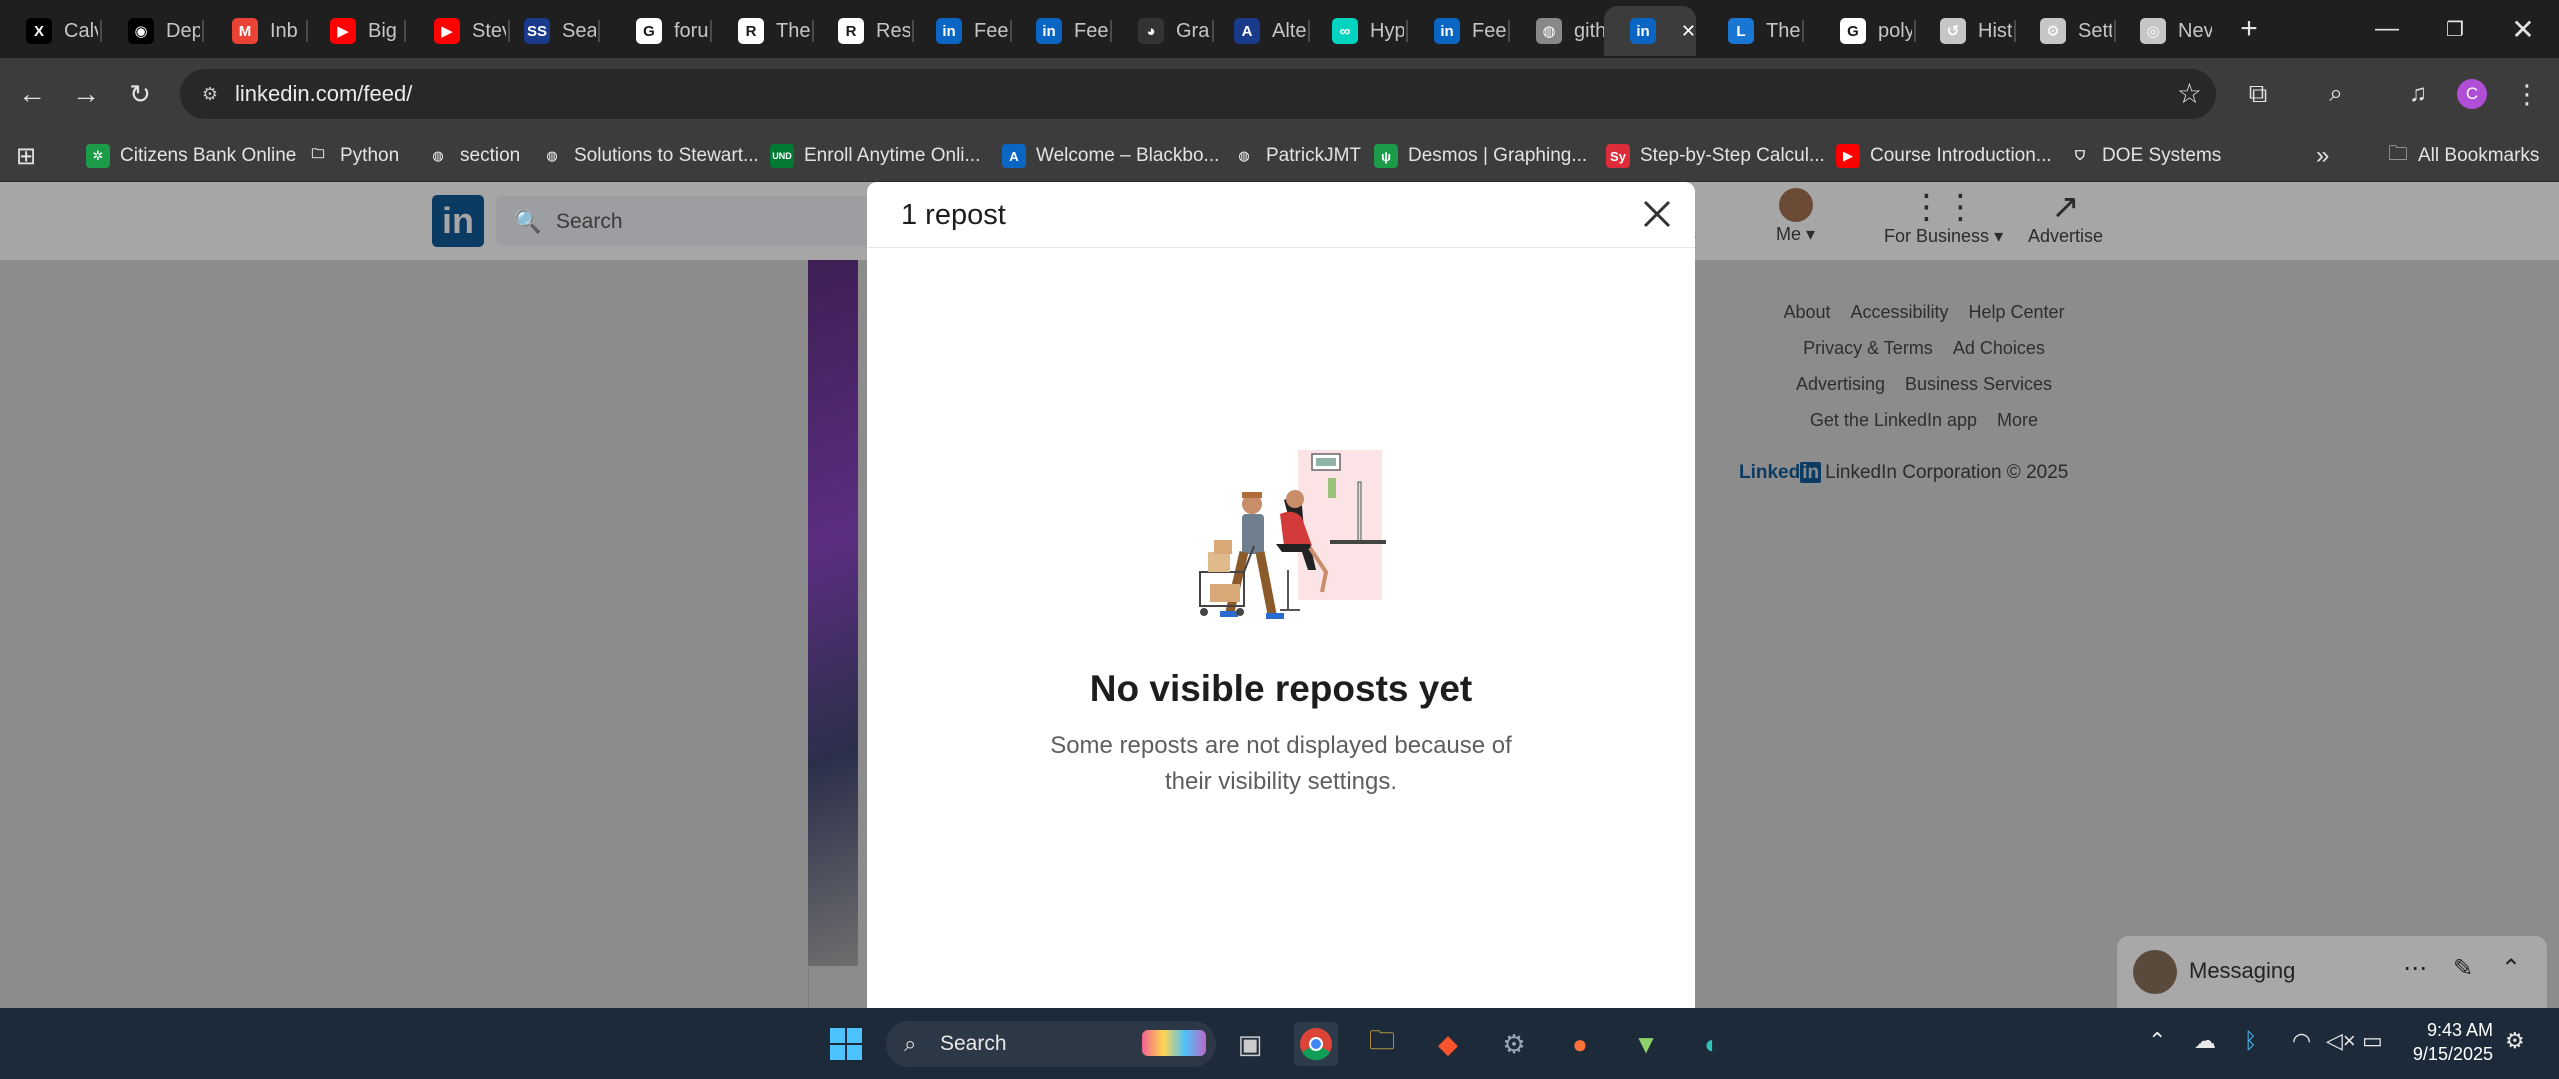 This screenshot has height=1079, width=2559. Describe the element at coordinates (1752, 31) in the screenshot. I see `tab: L The` at that location.